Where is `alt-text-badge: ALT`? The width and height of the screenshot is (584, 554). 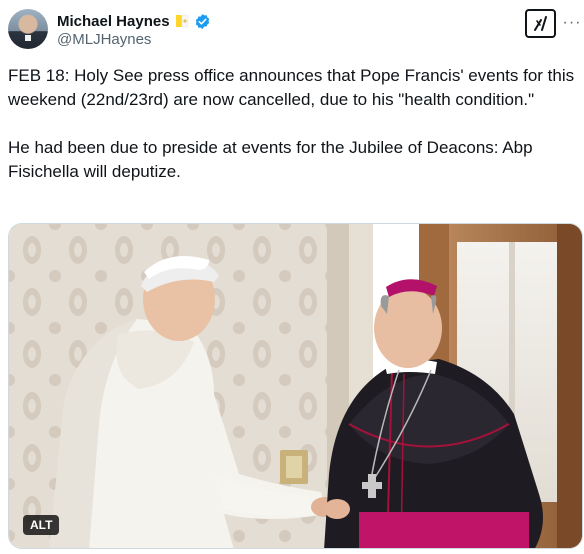 alt-text-badge: ALT is located at coordinates (41, 525).